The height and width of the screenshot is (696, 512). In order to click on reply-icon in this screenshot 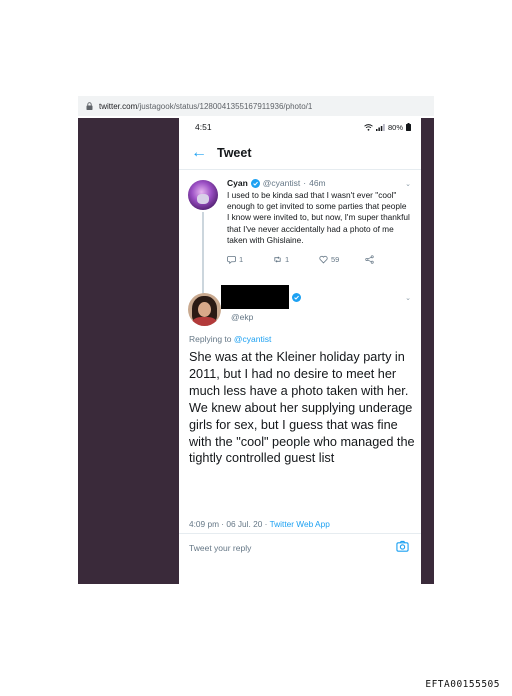, I will do `click(231, 260)`.